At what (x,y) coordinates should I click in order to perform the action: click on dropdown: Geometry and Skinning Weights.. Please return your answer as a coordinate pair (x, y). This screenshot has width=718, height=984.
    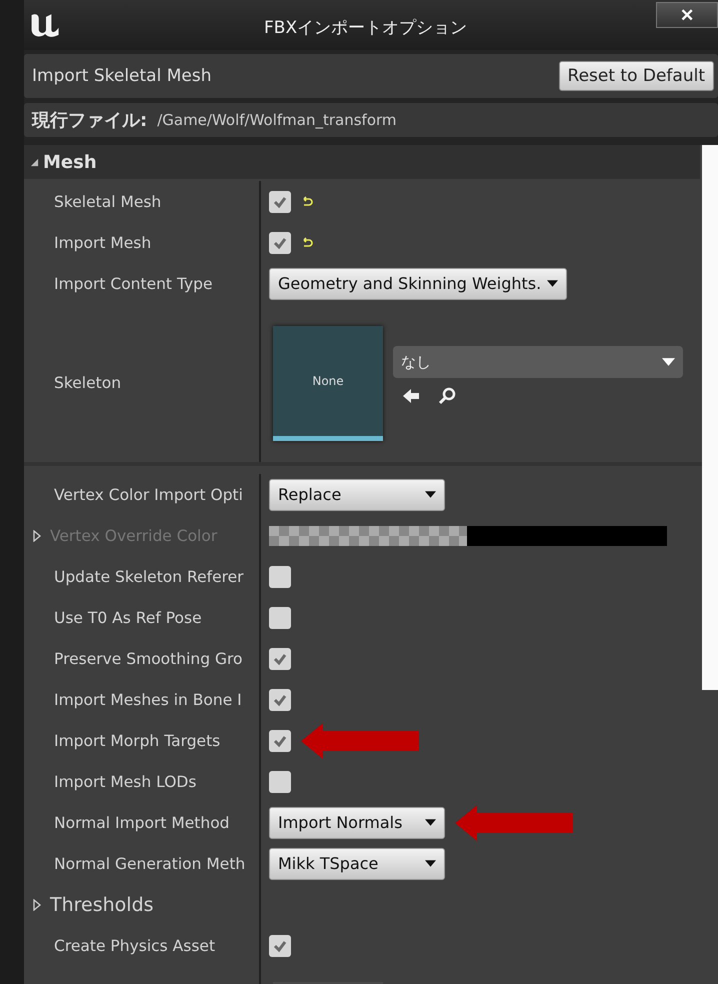
    Looking at the image, I should click on (418, 284).